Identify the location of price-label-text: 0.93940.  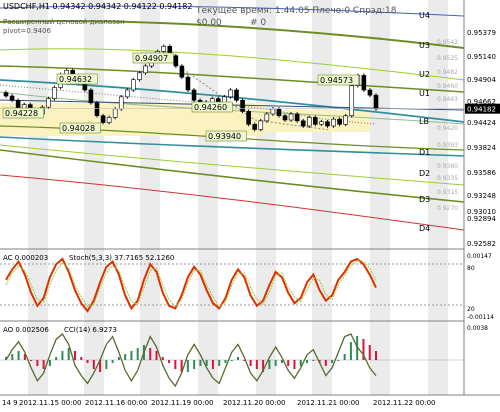
(224, 136).